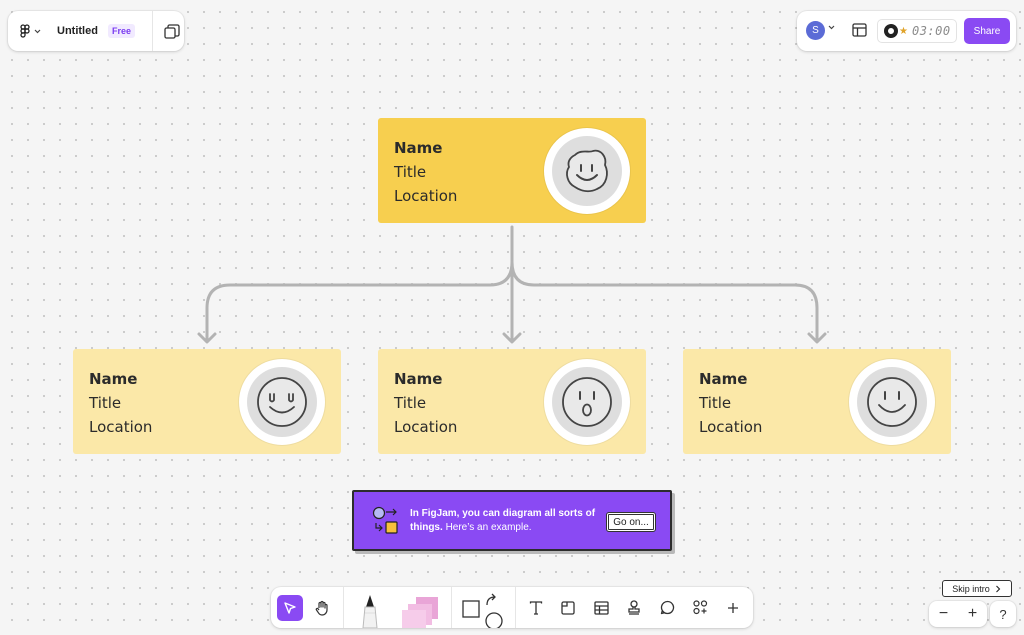 The width and height of the screenshot is (1024, 635). I want to click on select-icon, so click(290, 607).